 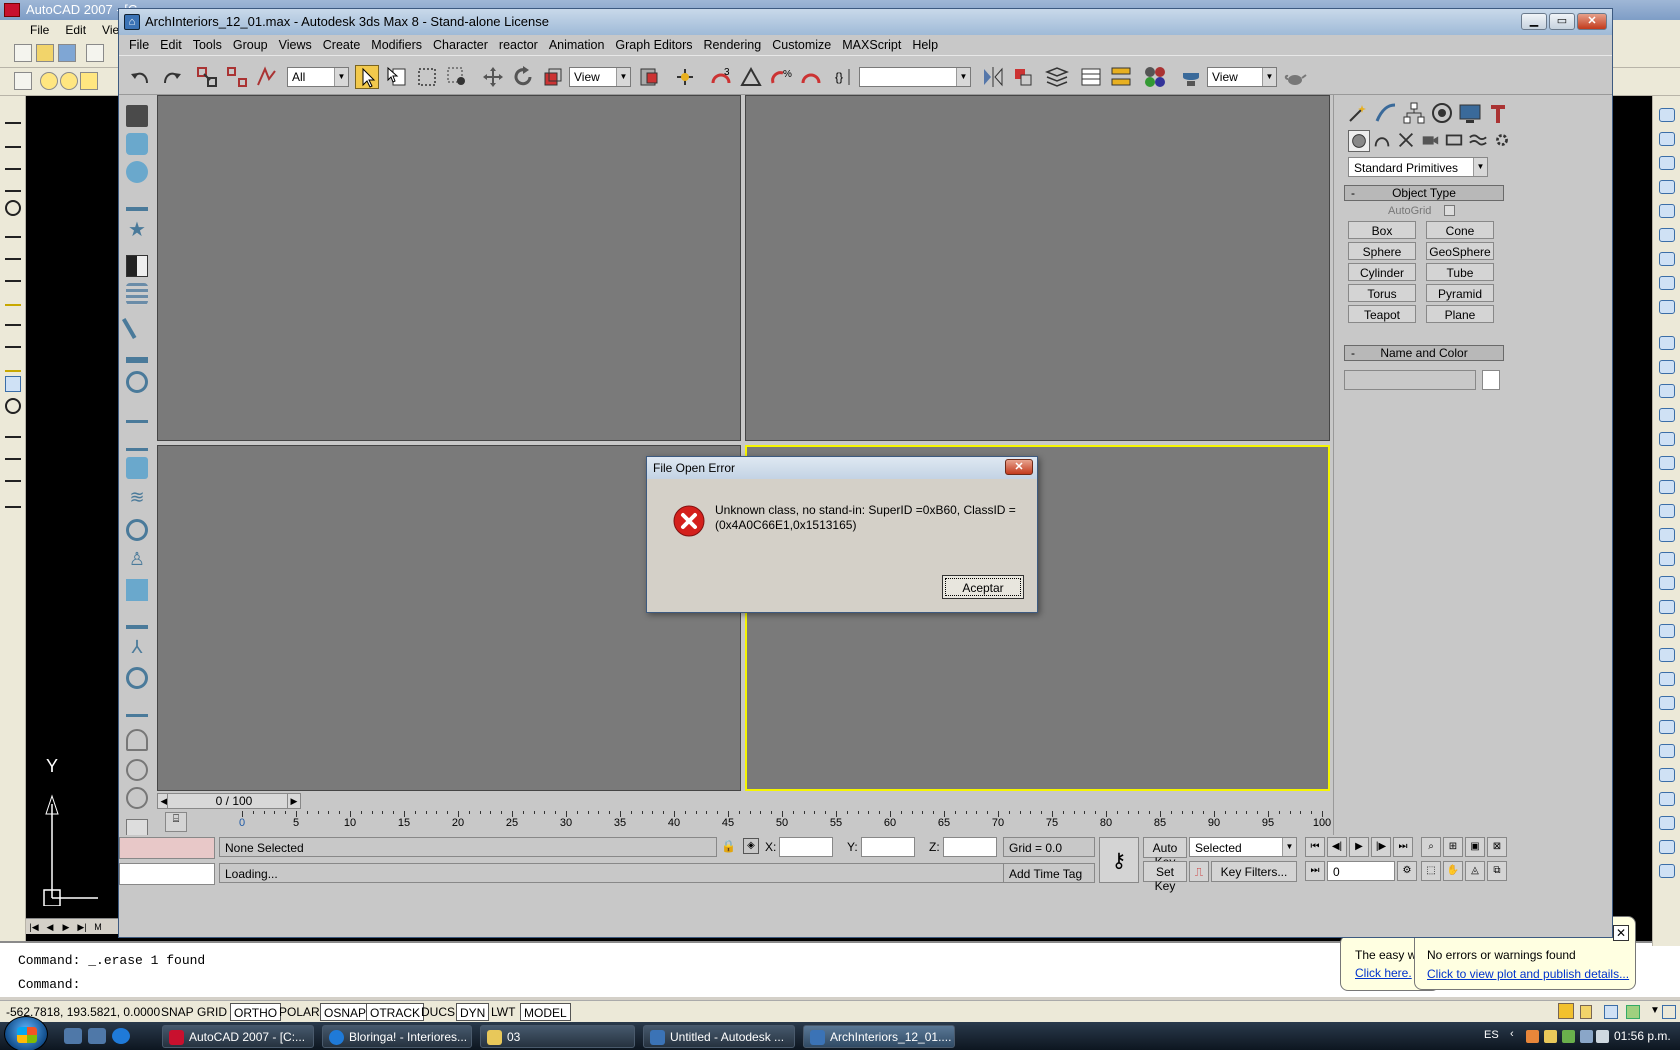 What do you see at coordinates (888, 847) in the screenshot?
I see `y-coordinate-field` at bounding box center [888, 847].